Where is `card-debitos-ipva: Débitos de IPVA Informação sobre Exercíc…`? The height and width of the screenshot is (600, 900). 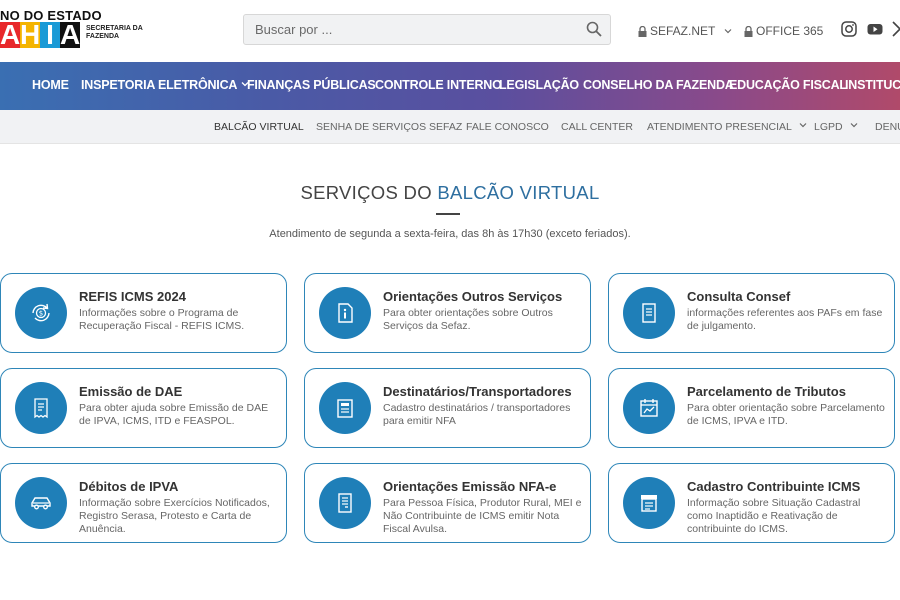
card-debitos-ipva: Débitos de IPVA Informação sobre Exercíc… is located at coordinates (143, 503).